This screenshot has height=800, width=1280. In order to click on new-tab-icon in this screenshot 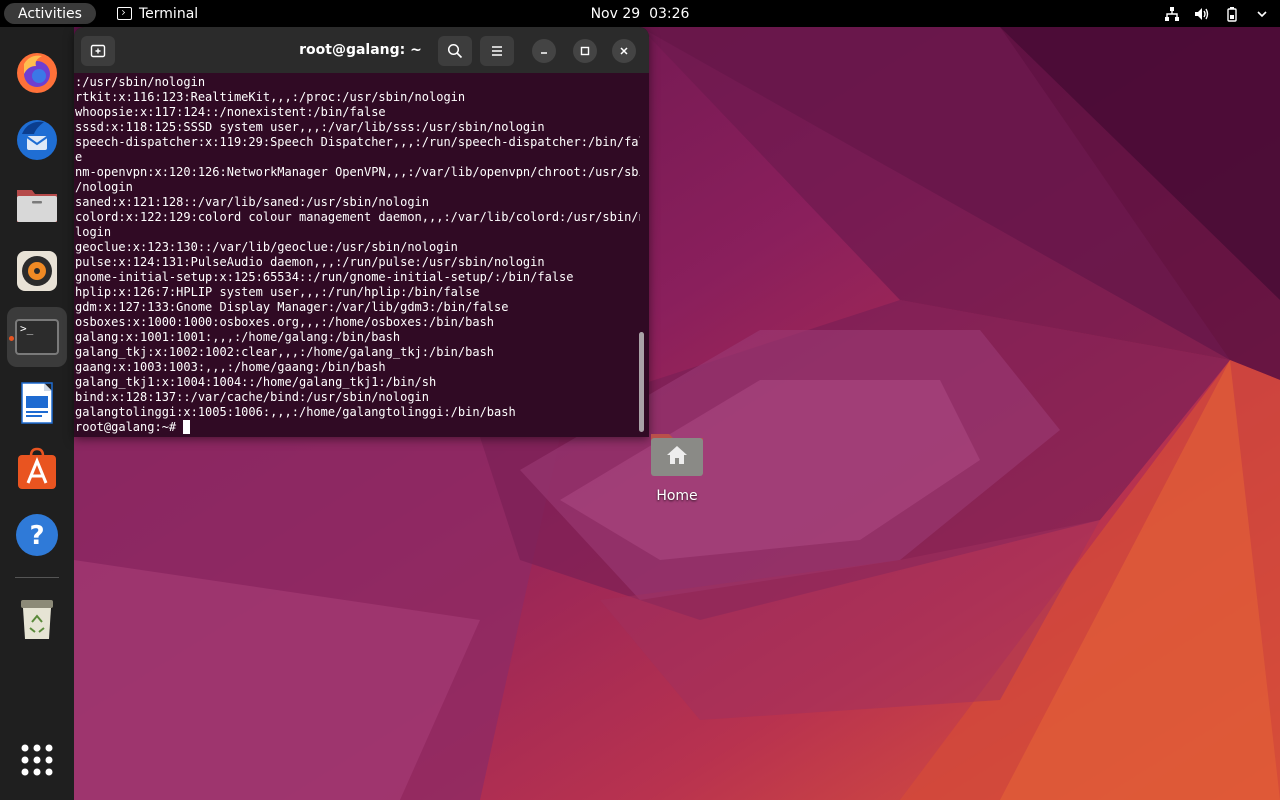, I will do `click(98, 51)`.